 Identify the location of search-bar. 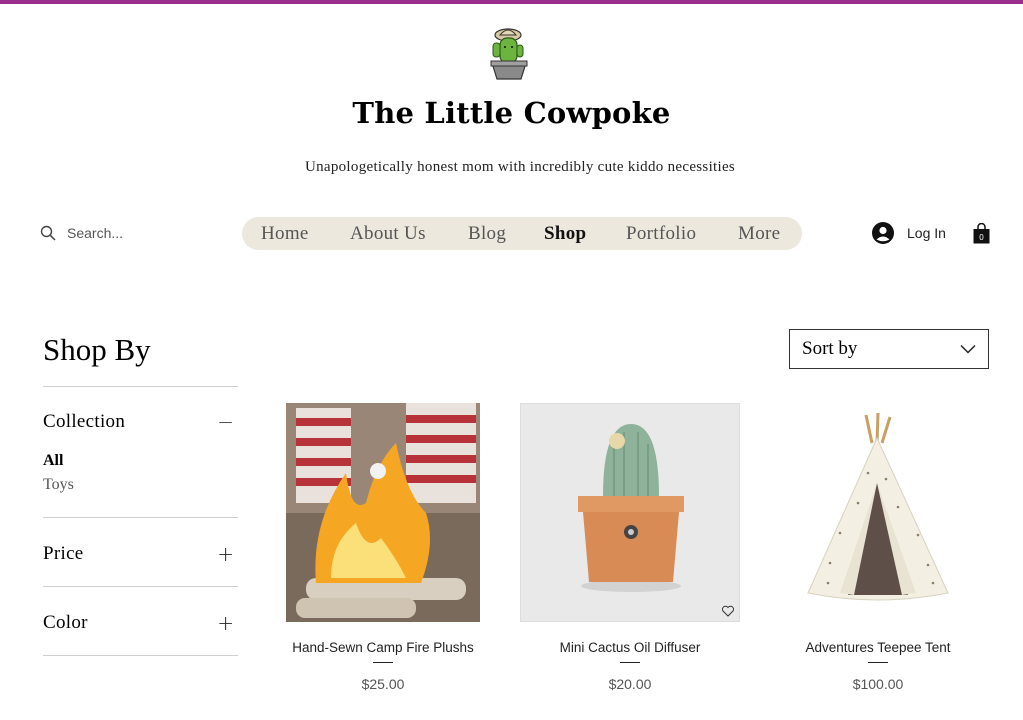
(114, 233).